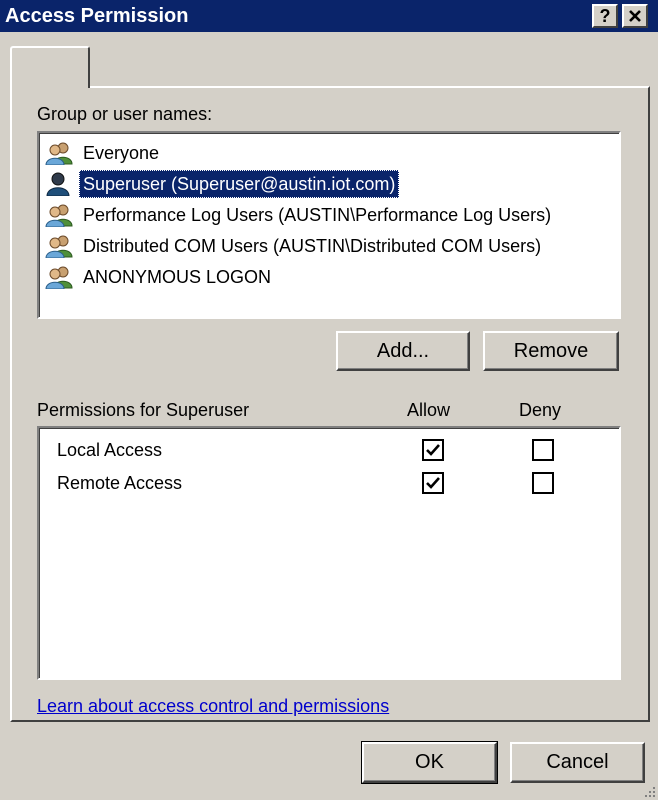 This screenshot has width=658, height=800. I want to click on group-list-label: Group or user names:, so click(125, 114).